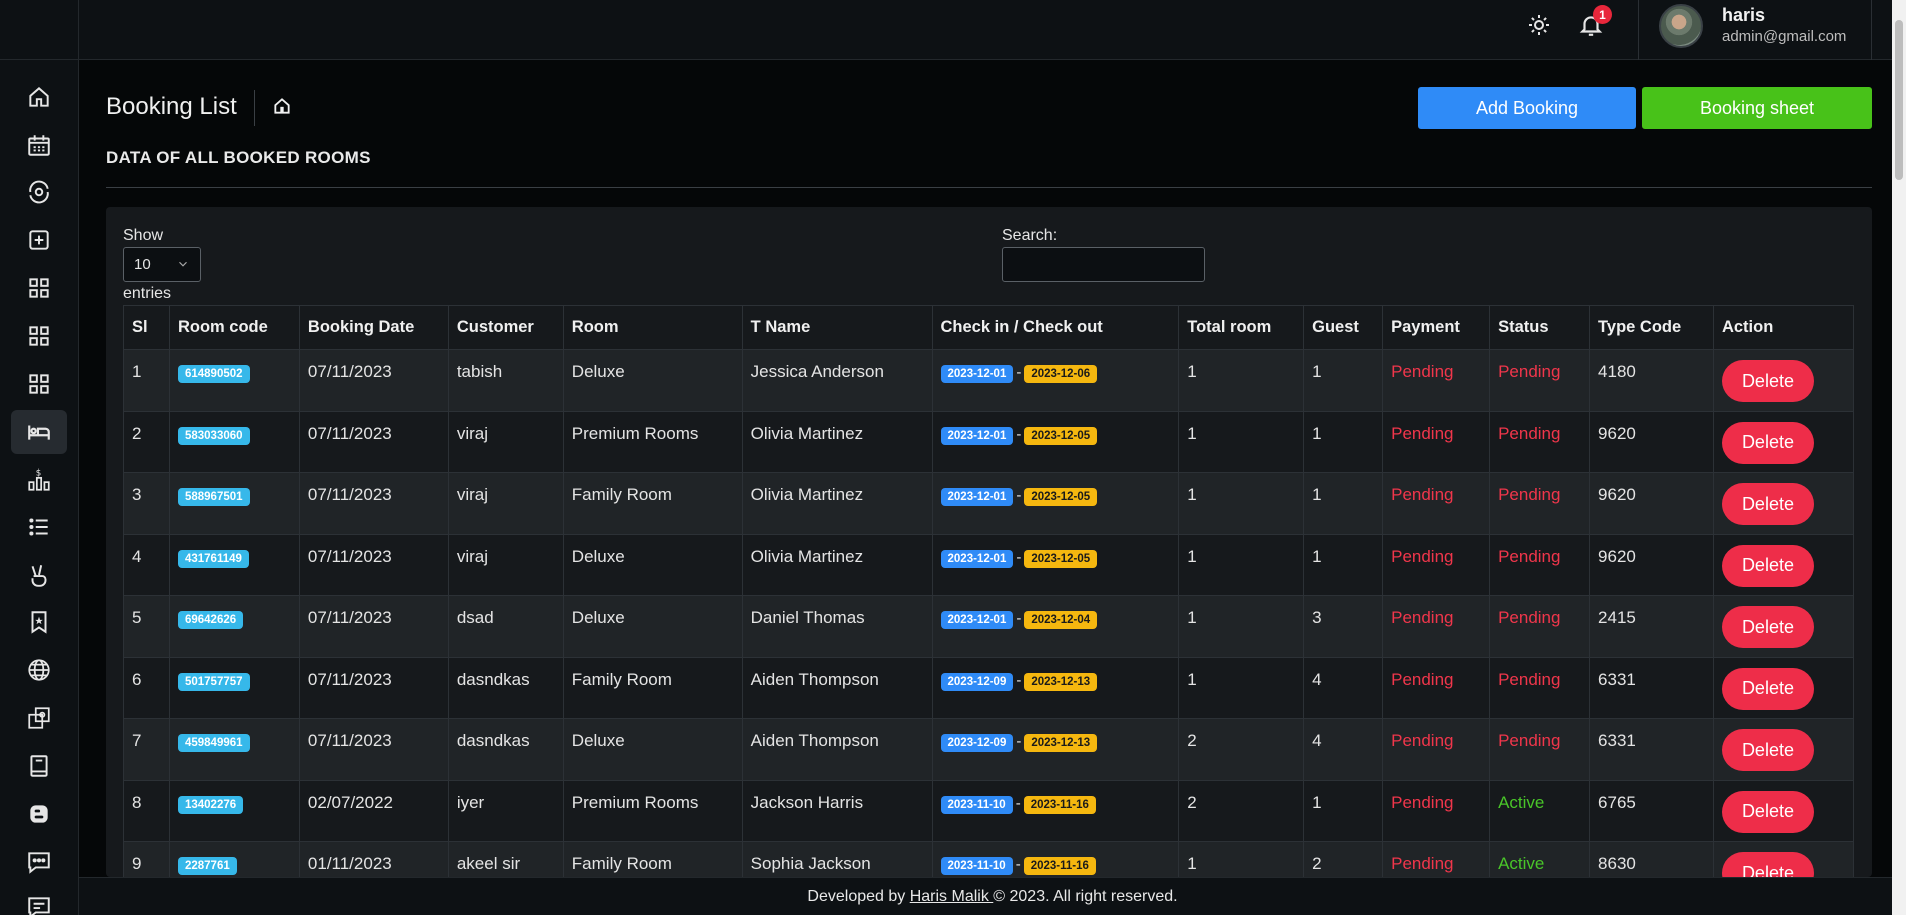  I want to click on search-label: Search:, so click(1030, 235).